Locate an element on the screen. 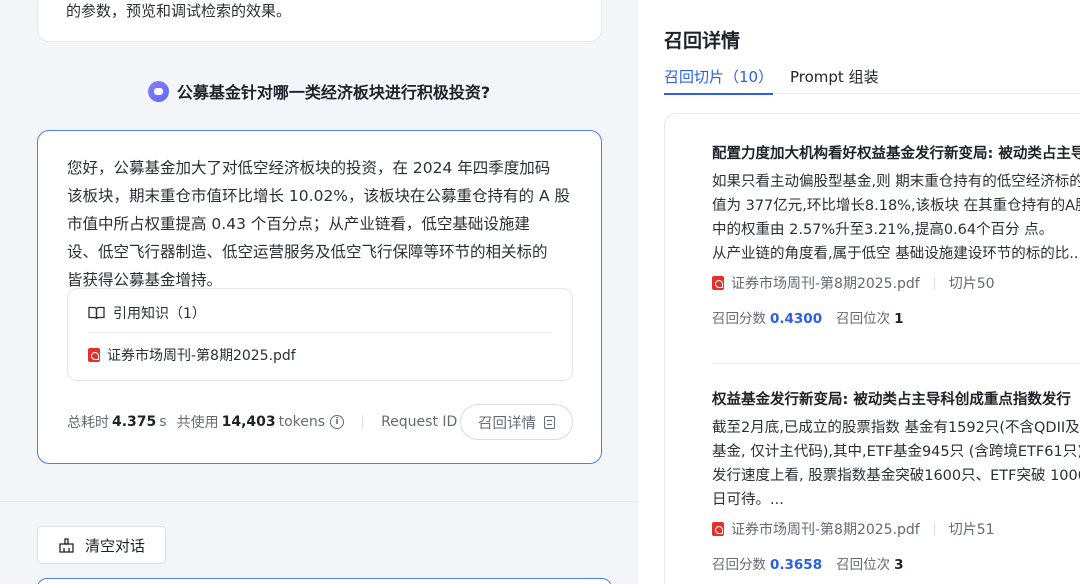  citation-box: 引用知识（1） 证券市场周刊-第8期2025.pdf is located at coordinates (320, 334).